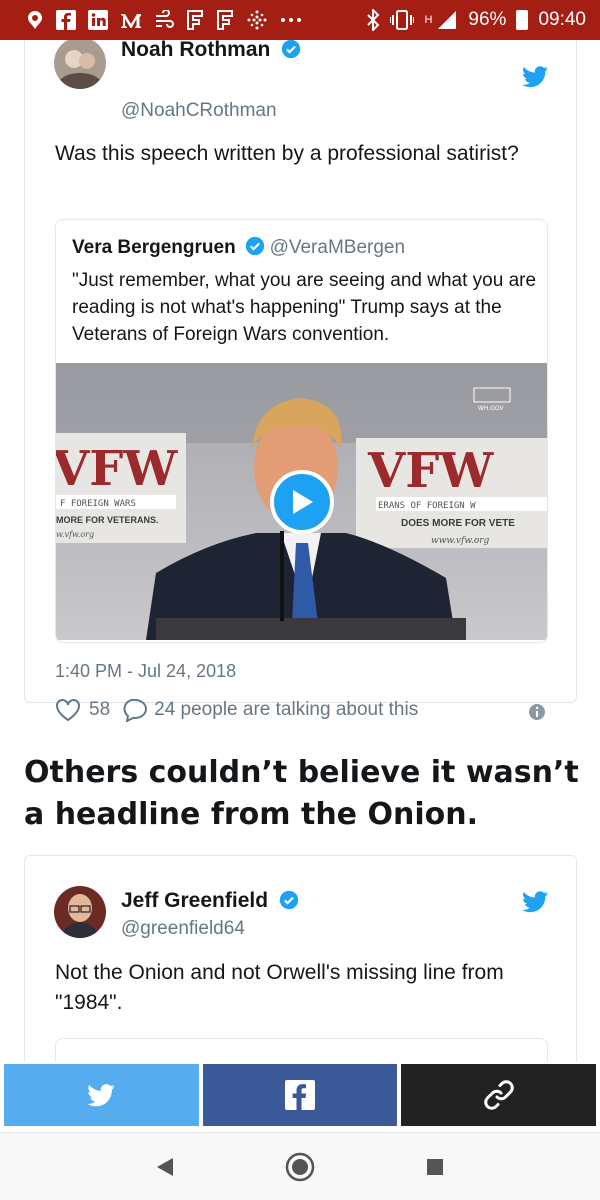  I want to click on author-name: Jeff Greenfield, so click(210, 901).